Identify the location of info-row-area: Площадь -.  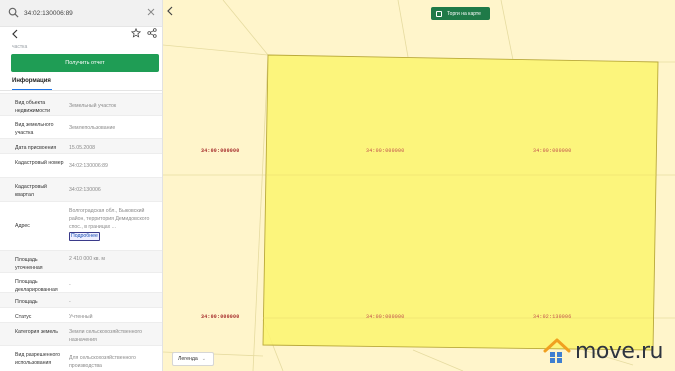
(81, 299).